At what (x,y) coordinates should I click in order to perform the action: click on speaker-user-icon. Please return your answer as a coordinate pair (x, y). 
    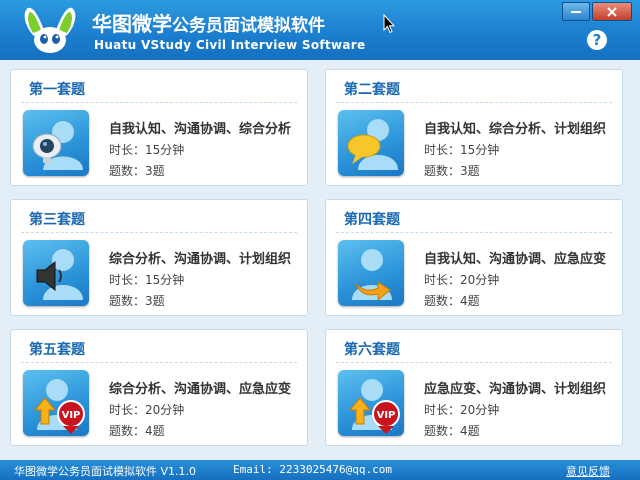
    Looking at the image, I should click on (56, 273).